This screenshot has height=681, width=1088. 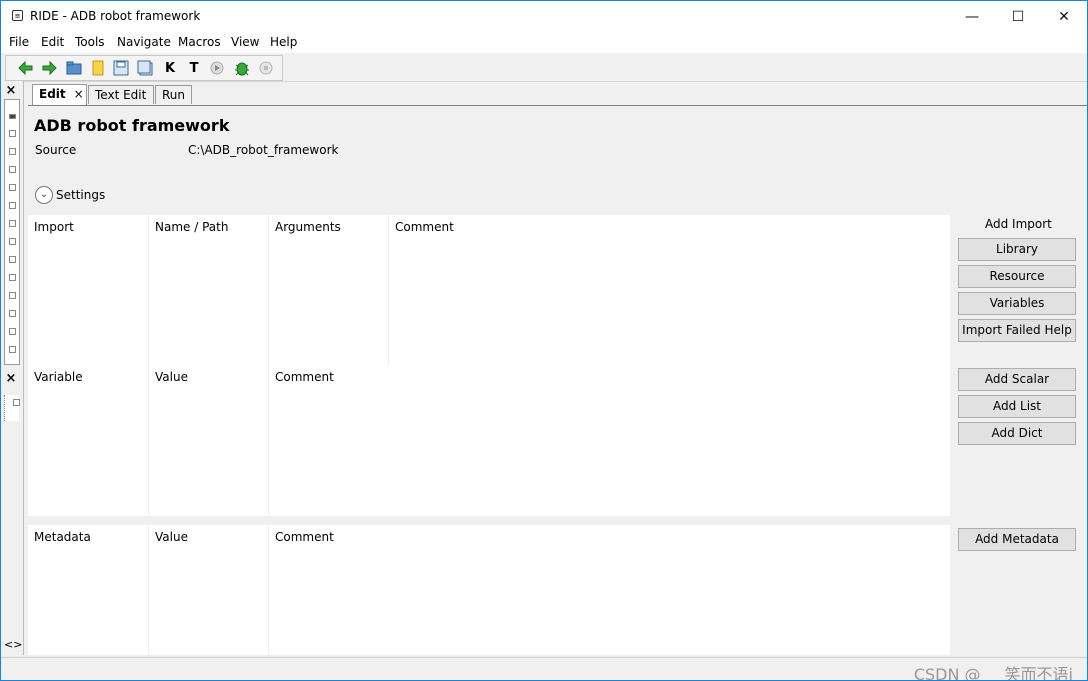 What do you see at coordinates (12, 368) in the screenshot?
I see `left-tree-pane: × × <>` at bounding box center [12, 368].